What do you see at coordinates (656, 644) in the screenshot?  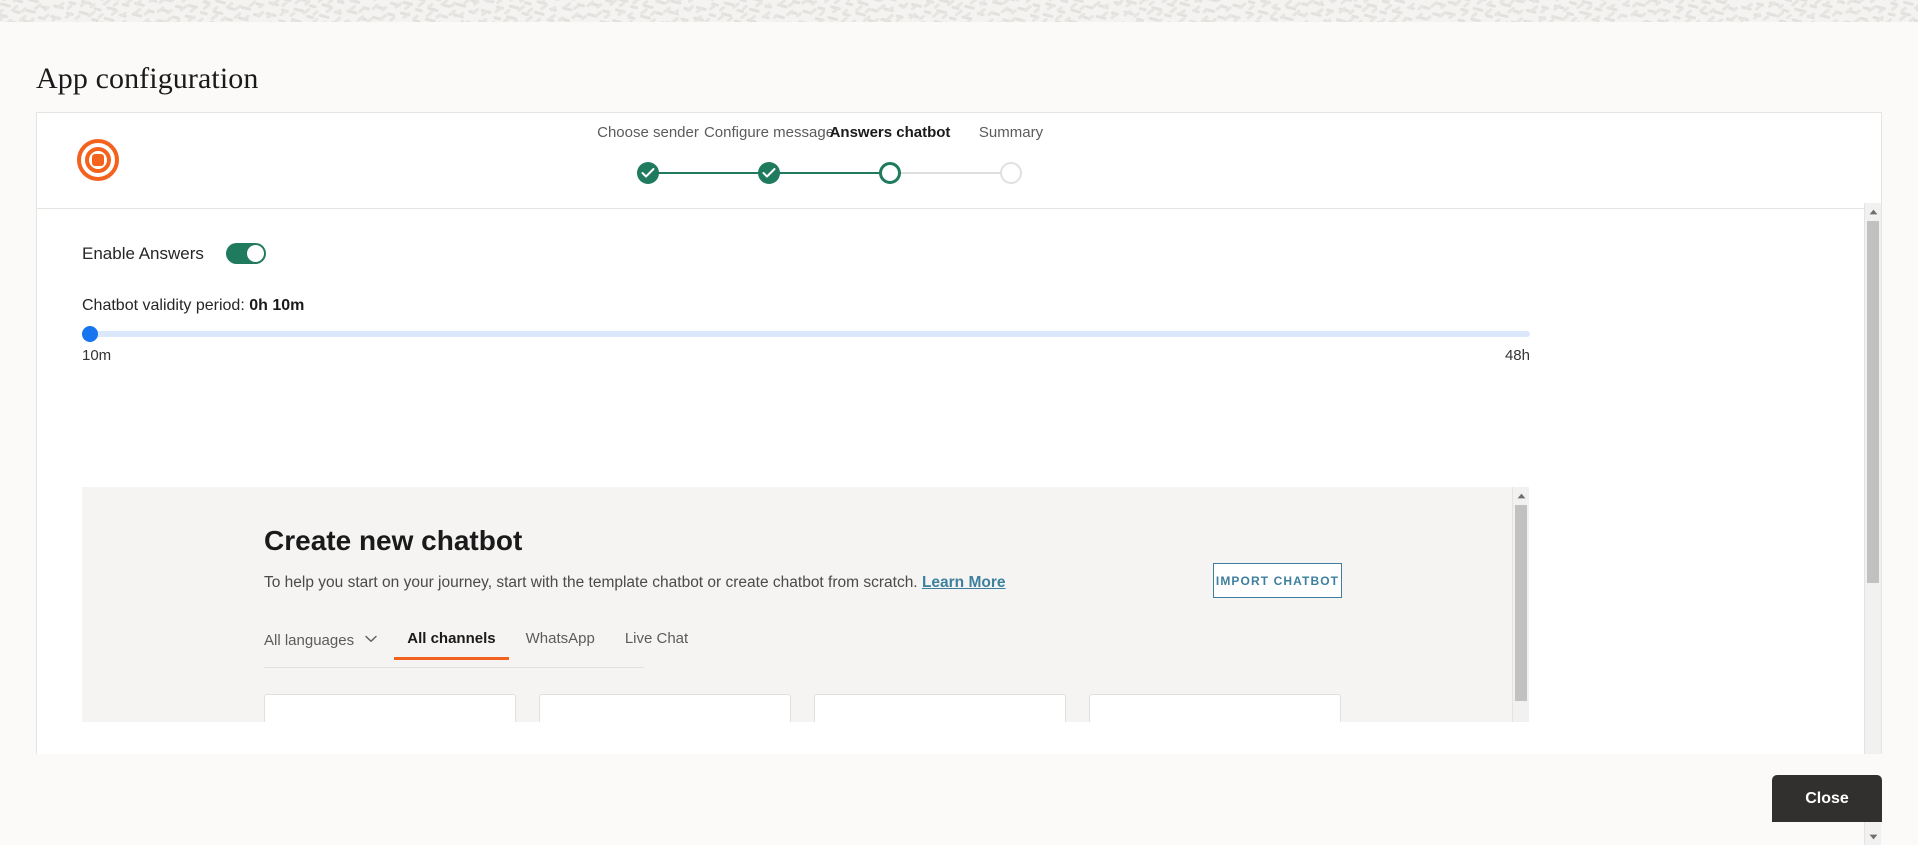 I see `tab-live-chat: Live Chat` at bounding box center [656, 644].